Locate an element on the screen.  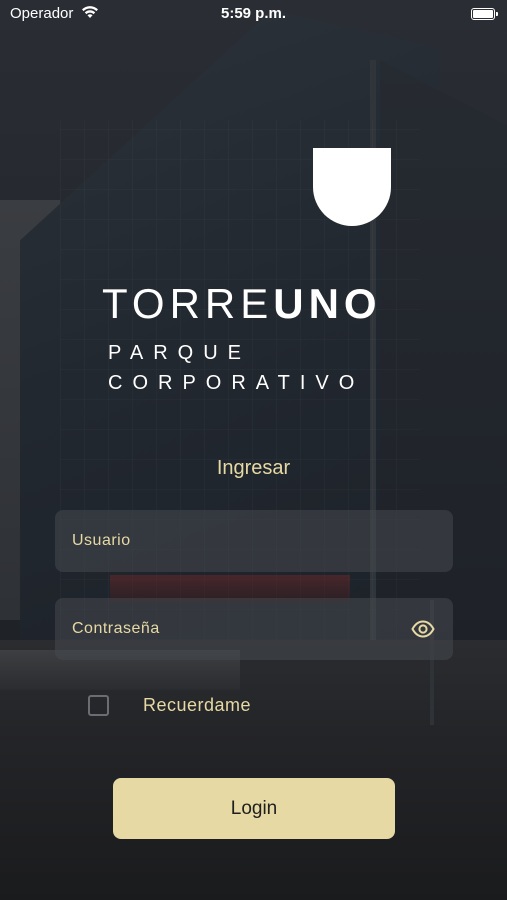
status-bar: Operador 5:59 p.m. is located at coordinates (253, 15).